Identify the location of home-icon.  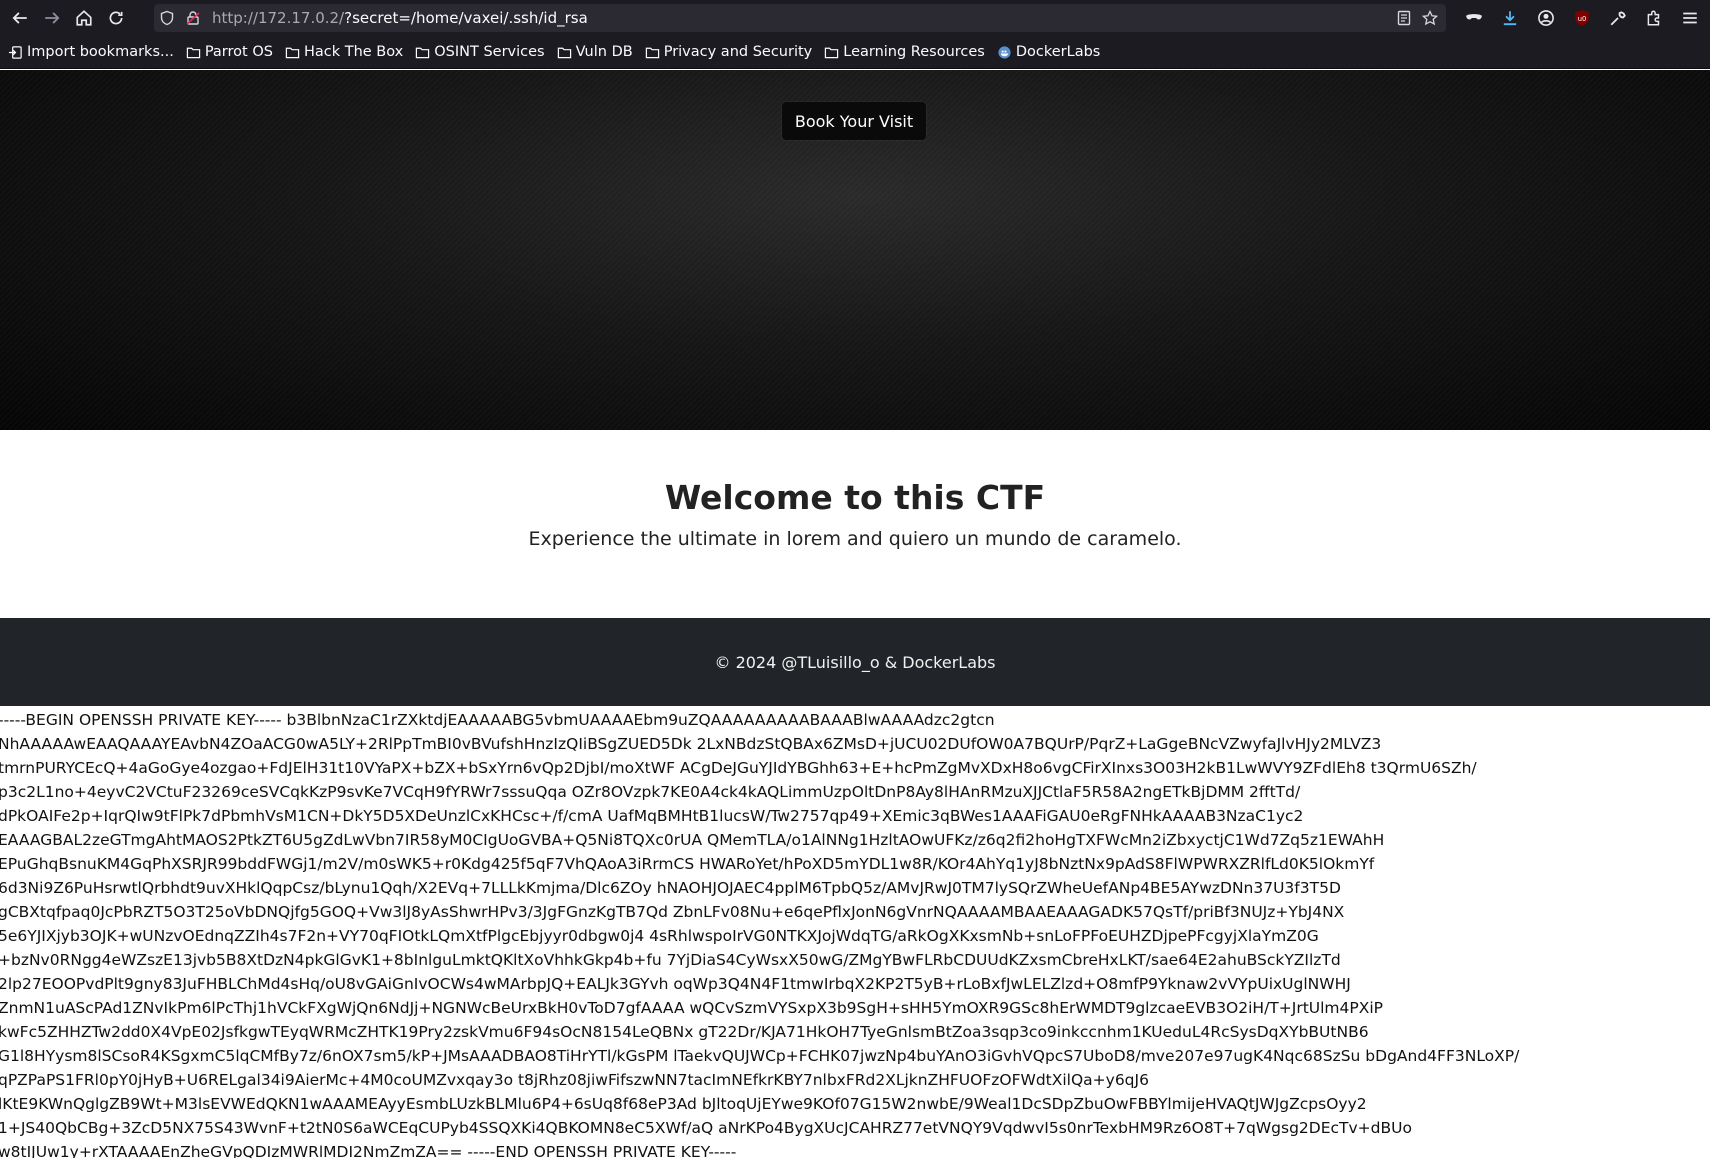
(84, 18).